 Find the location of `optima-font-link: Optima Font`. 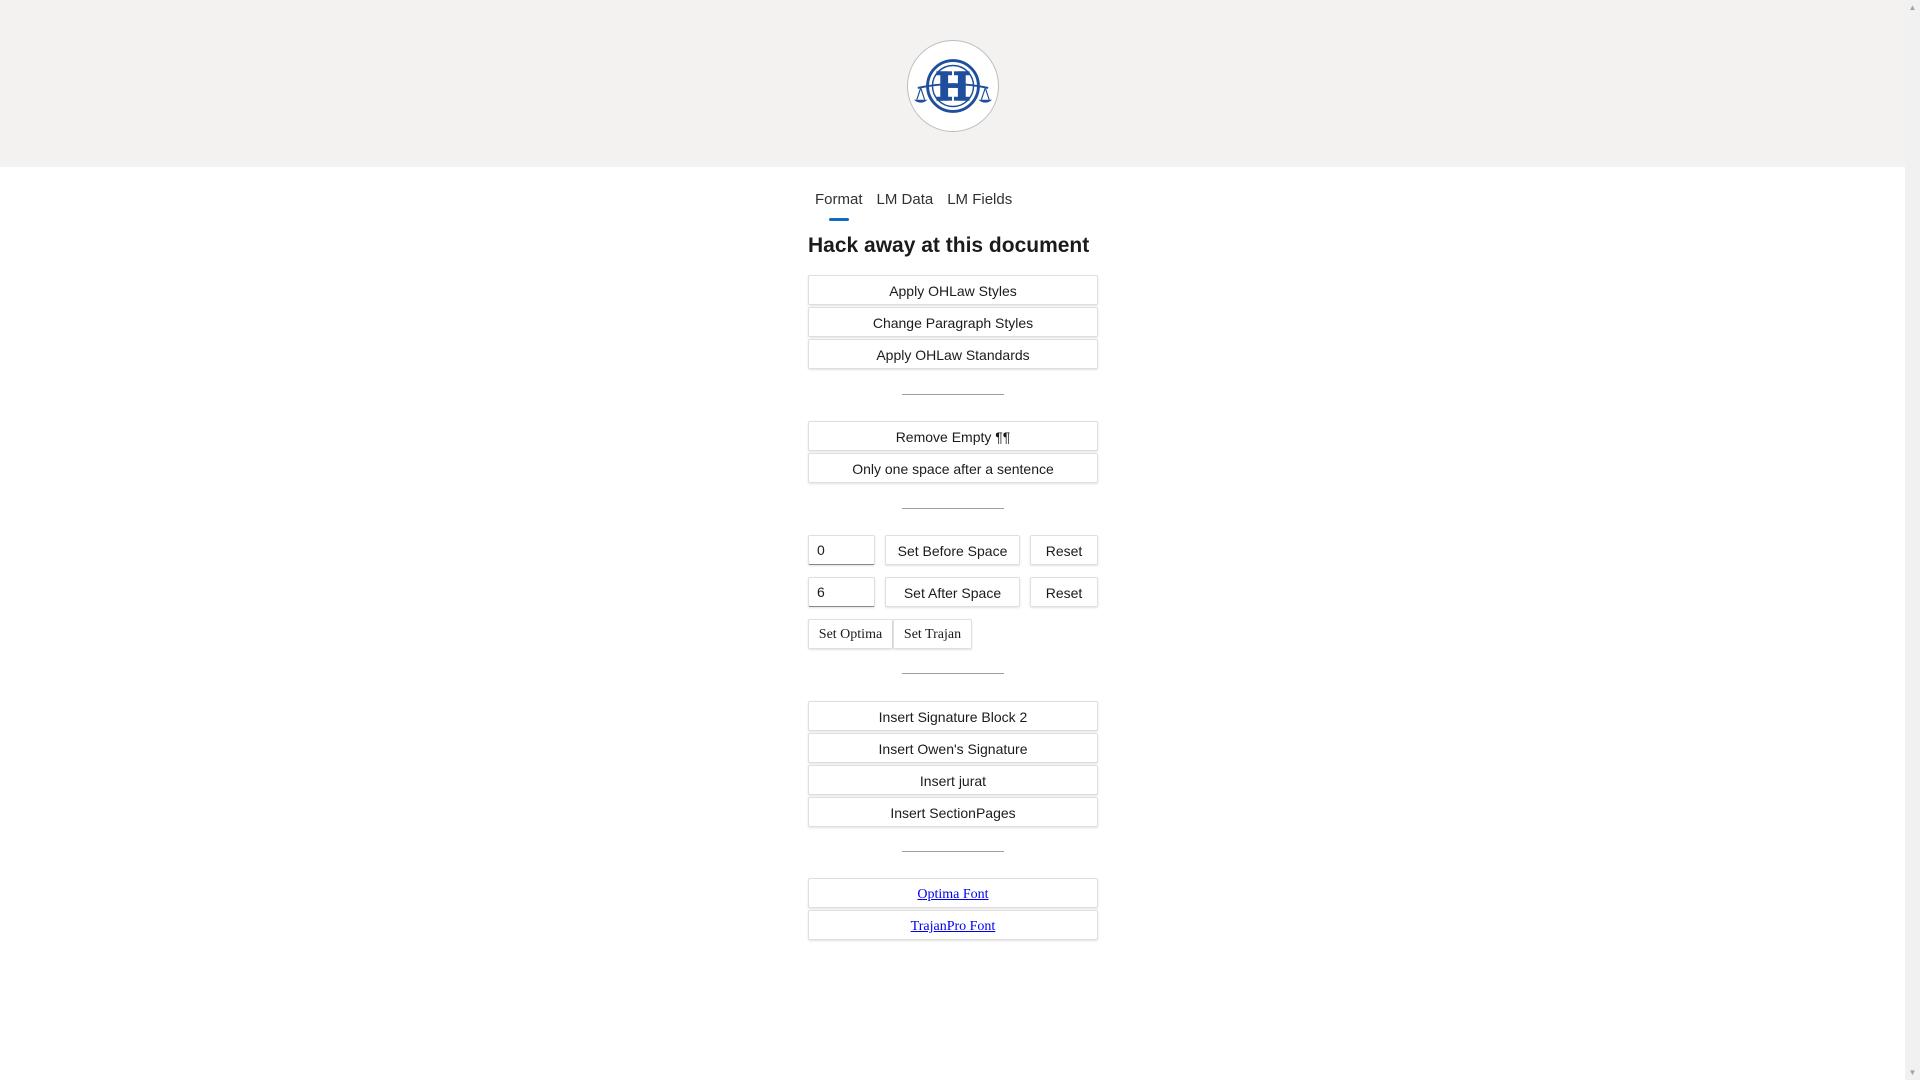

optima-font-link: Optima Font is located at coordinates (952, 894).